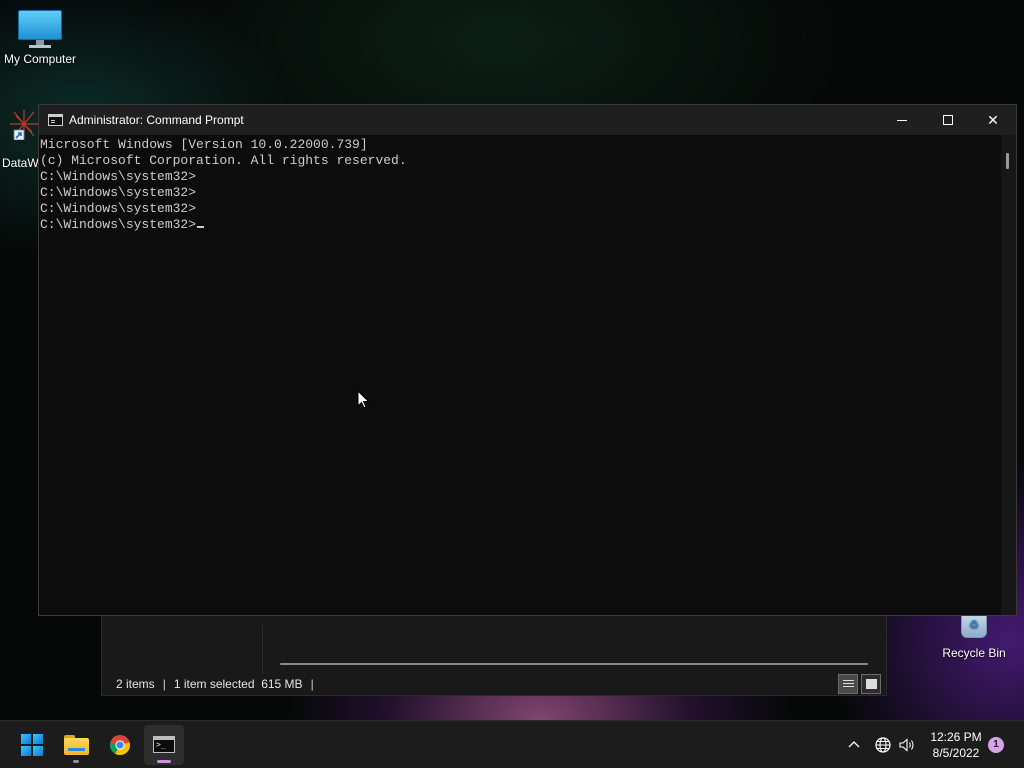 This screenshot has width=1024, height=768. What do you see at coordinates (956, 737) in the screenshot?
I see `clock-time: 12:26 PM` at bounding box center [956, 737].